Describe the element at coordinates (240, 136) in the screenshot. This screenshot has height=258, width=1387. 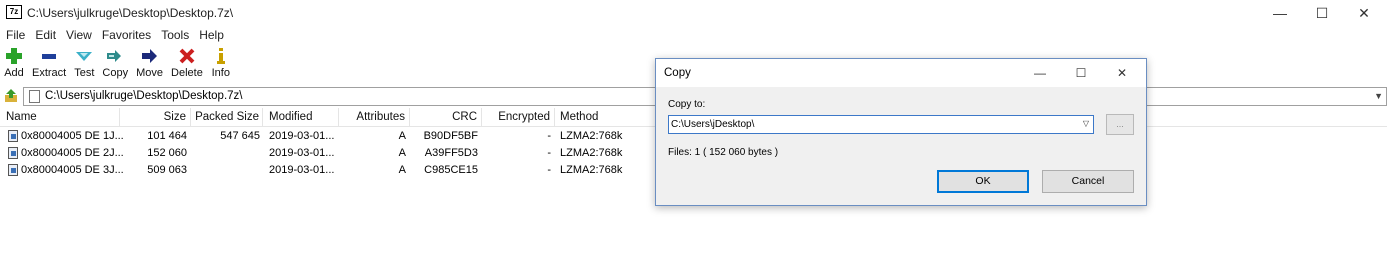
I see `cell-packed: 547 645` at that location.